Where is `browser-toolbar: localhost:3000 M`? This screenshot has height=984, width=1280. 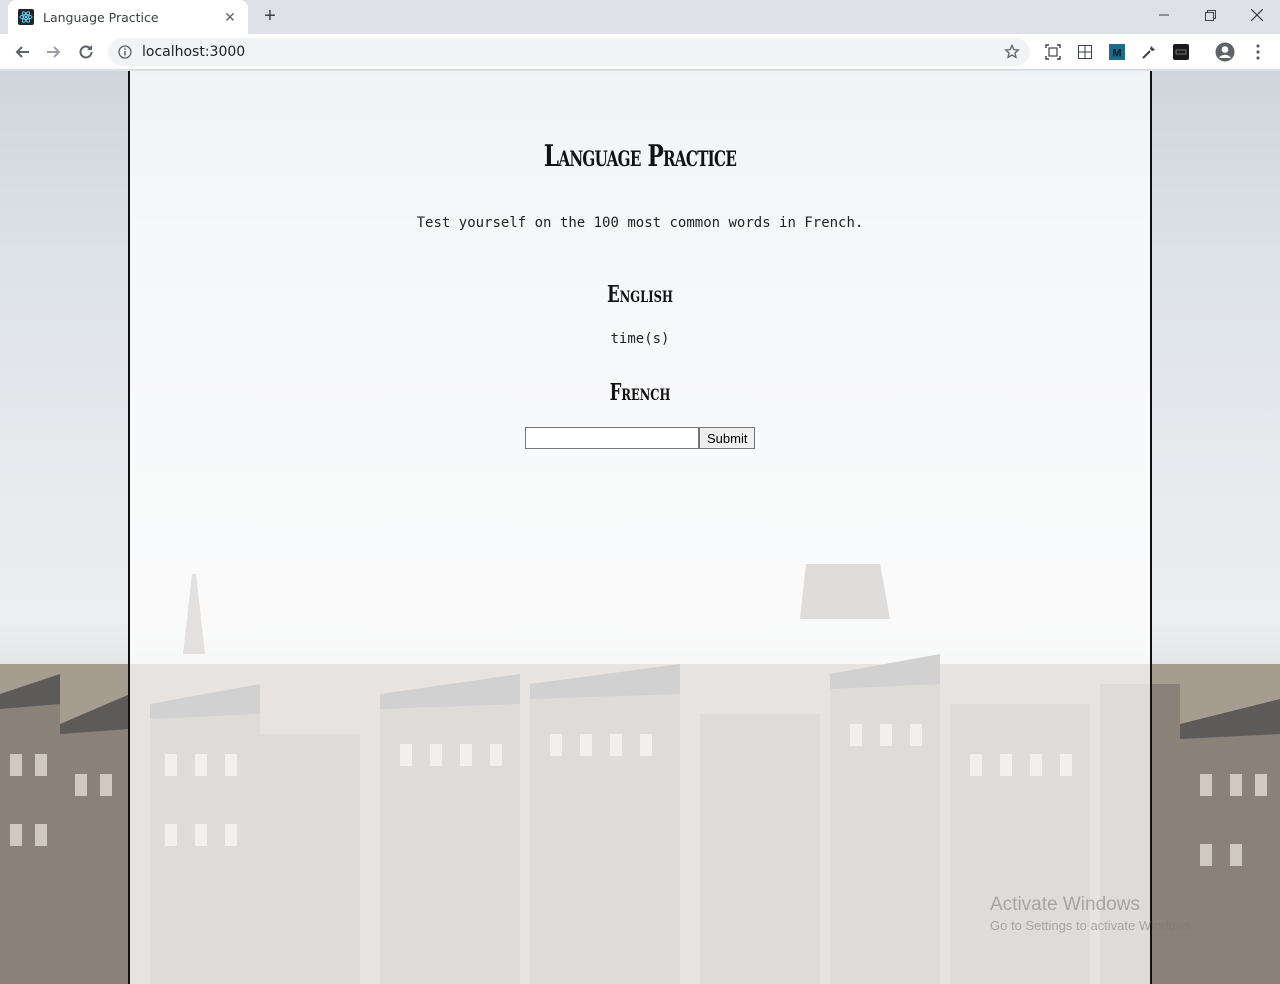 browser-toolbar: localhost:3000 M is located at coordinates (640, 52).